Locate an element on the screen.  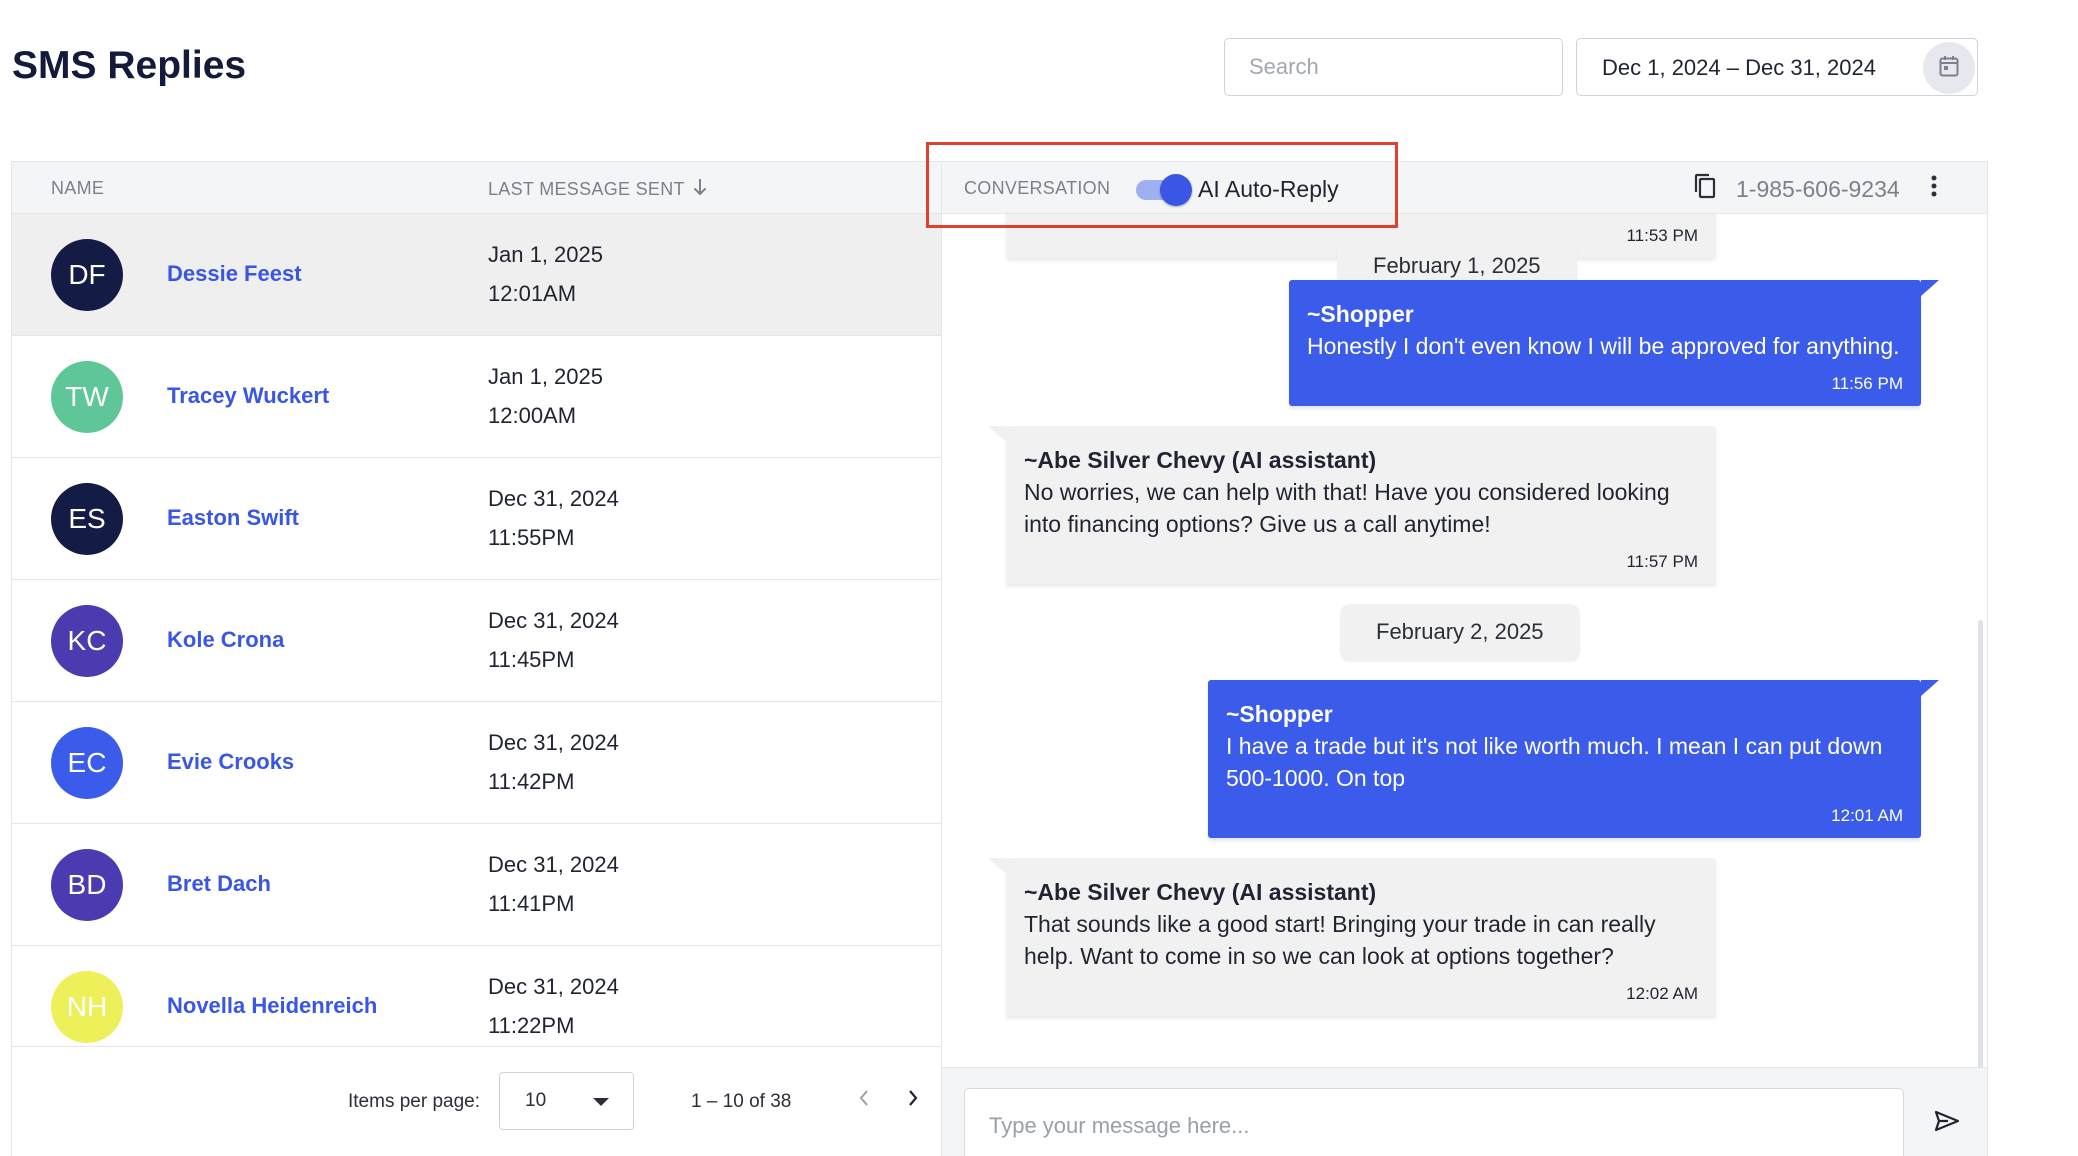
table-header: NAME LAST MESSAGE SENT is located at coordinates (476, 188).